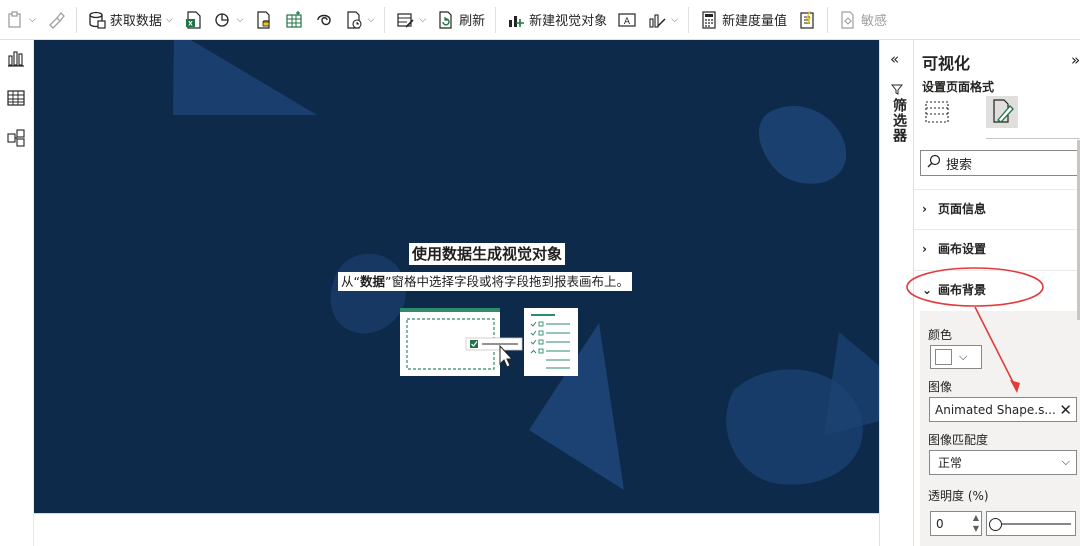  I want to click on image-file-field: Animated Shape.s... ✕, so click(1003, 409).